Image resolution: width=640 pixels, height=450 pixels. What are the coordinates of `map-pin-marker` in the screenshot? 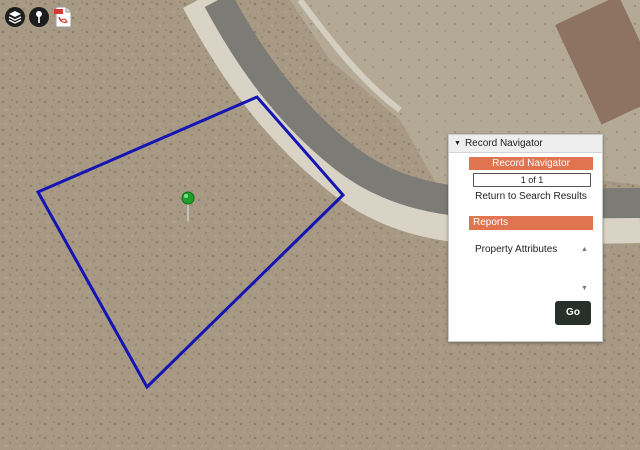 It's located at (188, 198).